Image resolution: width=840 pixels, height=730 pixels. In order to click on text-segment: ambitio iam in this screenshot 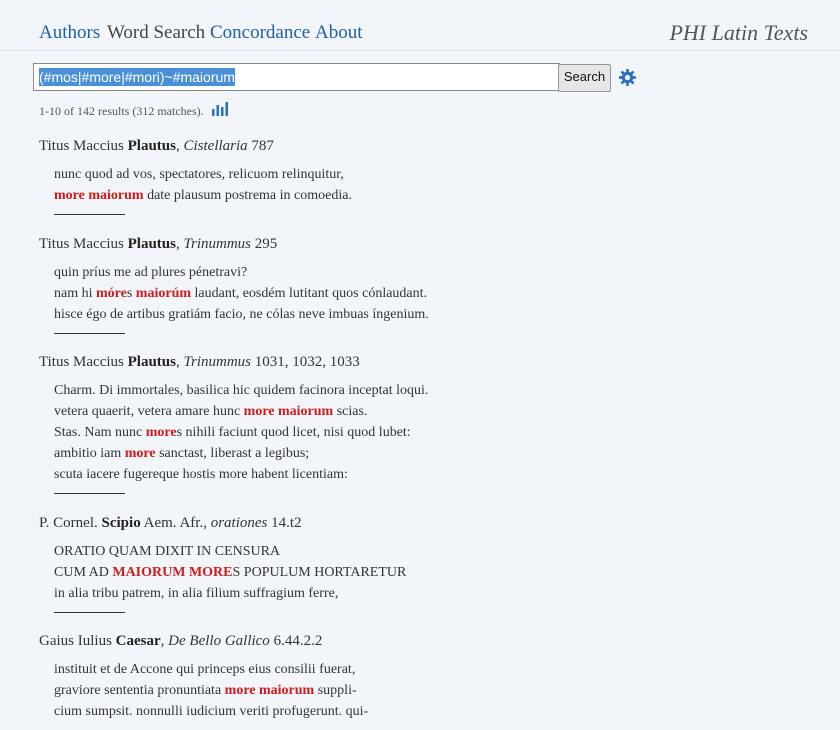, I will do `click(89, 453)`.